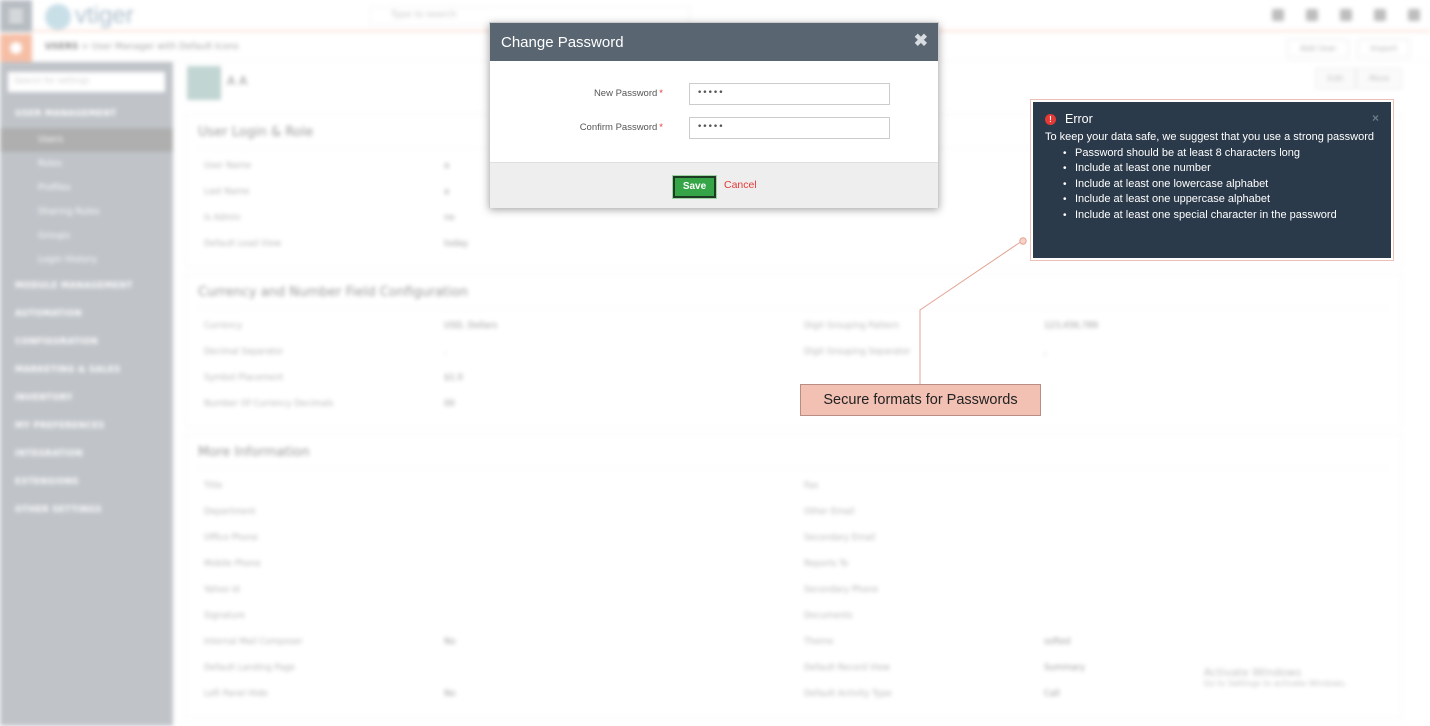 This screenshot has height=726, width=1430. What do you see at coordinates (1212, 119) in the screenshot?
I see `error-title-row: ! Error` at bounding box center [1212, 119].